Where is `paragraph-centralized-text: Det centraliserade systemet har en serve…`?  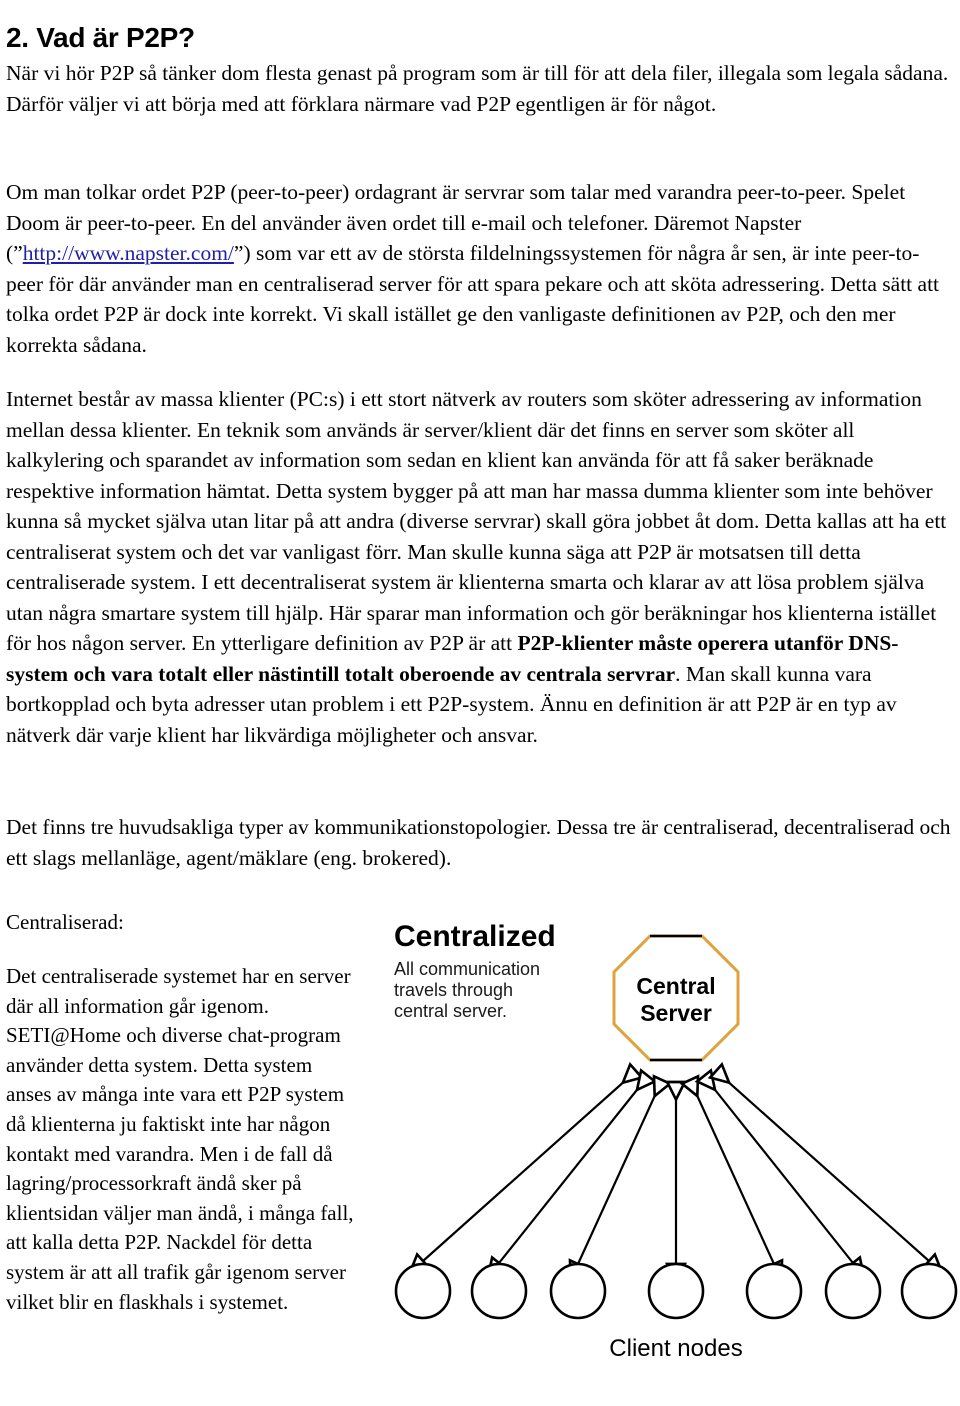 paragraph-centralized-text: Det centraliserade systemet har en serve… is located at coordinates (180, 1139).